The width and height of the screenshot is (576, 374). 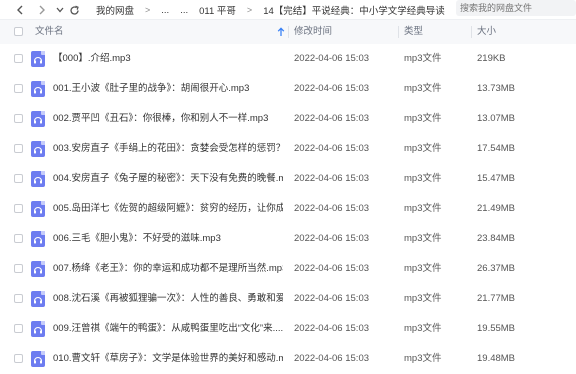 What do you see at coordinates (491, 58) in the screenshot?
I see `file-size: 219KB` at bounding box center [491, 58].